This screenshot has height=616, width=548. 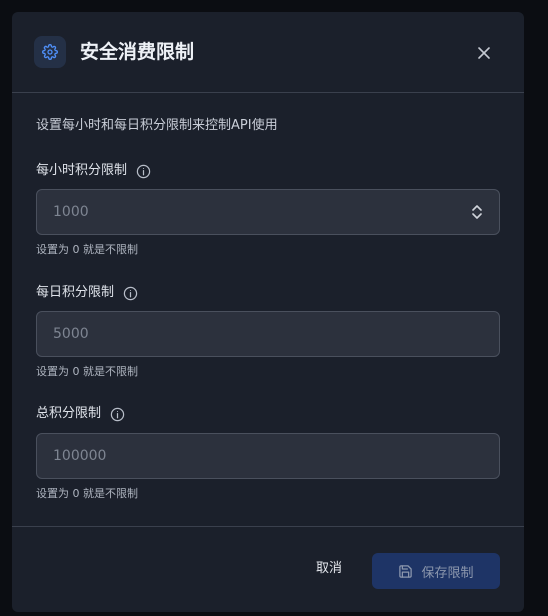 I want to click on close-button, so click(x=484, y=53).